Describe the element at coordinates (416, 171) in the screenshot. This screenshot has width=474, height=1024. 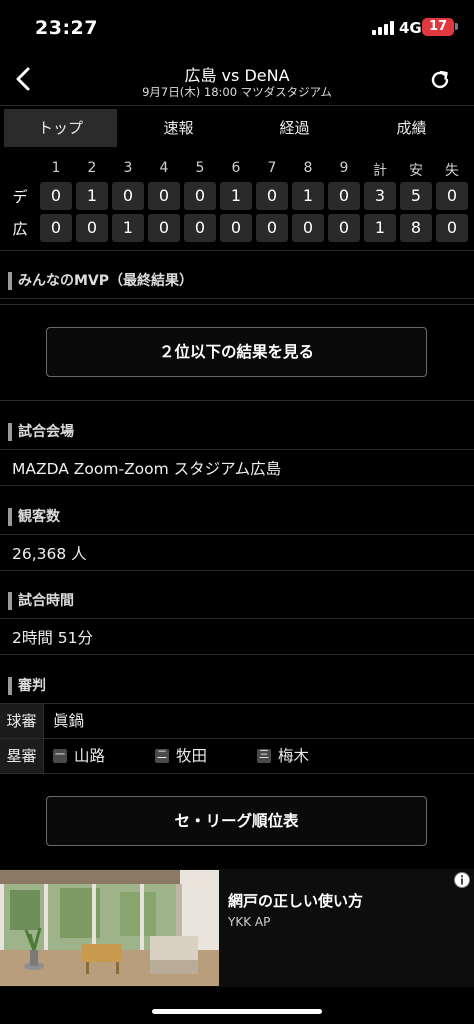
I see `score-header-cell: 安` at that location.